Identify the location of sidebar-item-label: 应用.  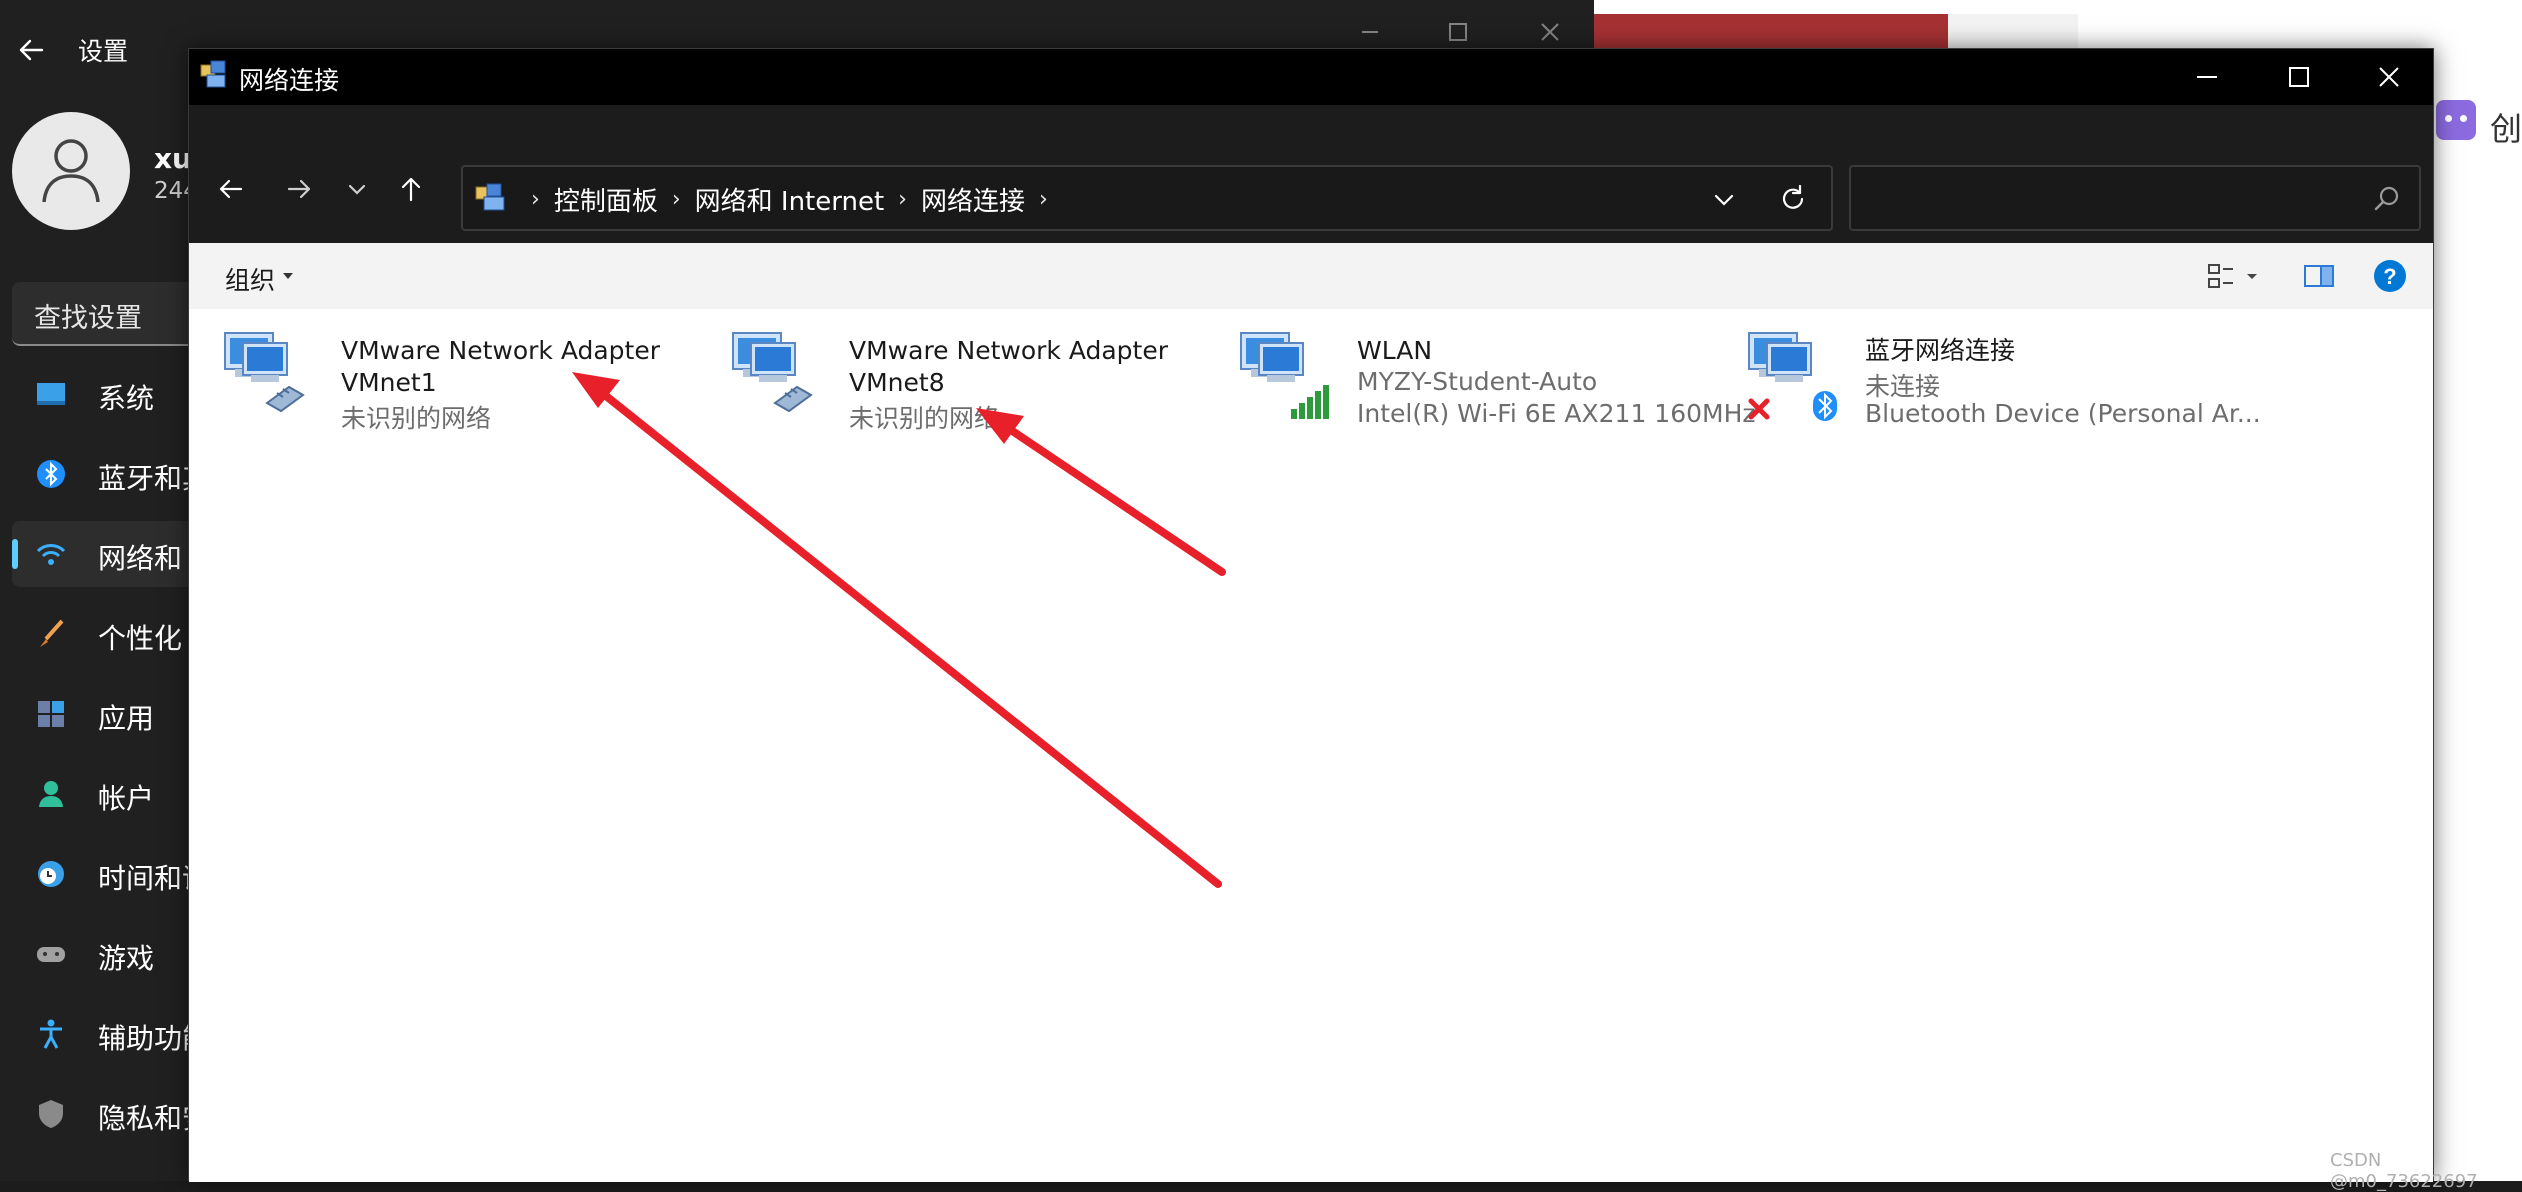
(126, 718).